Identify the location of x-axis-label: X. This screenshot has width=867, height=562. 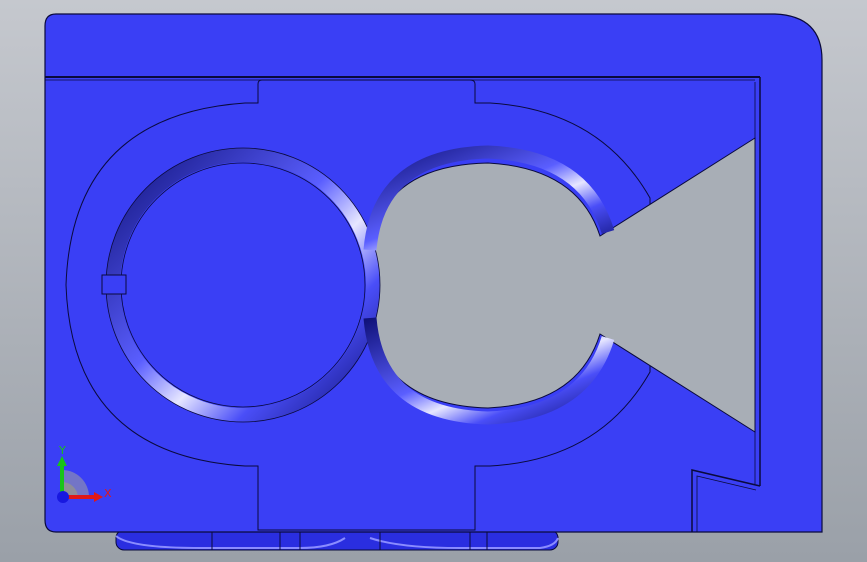
(108, 493).